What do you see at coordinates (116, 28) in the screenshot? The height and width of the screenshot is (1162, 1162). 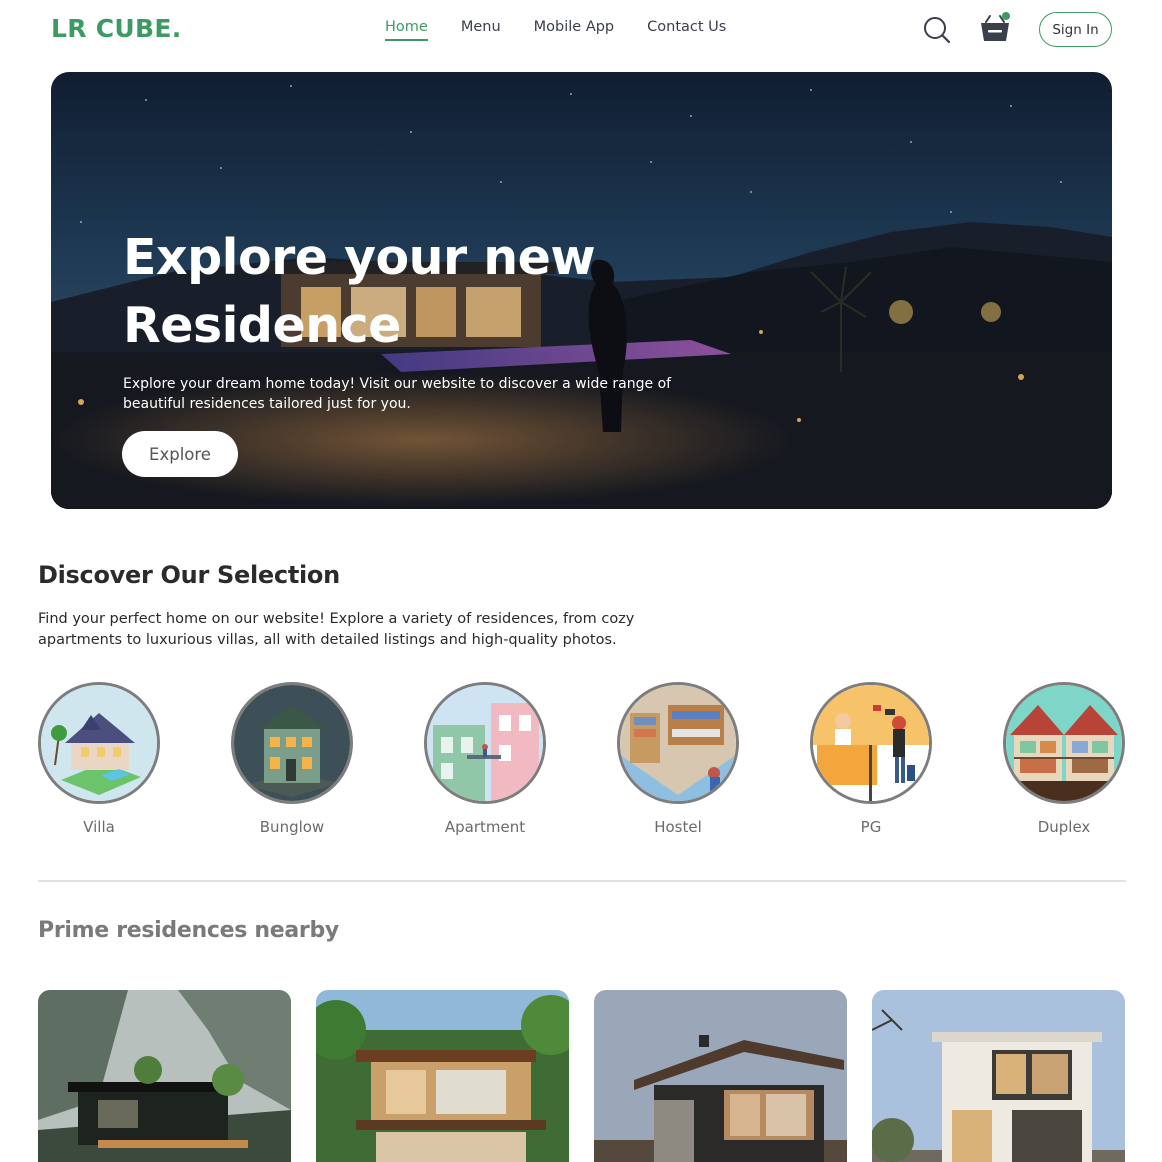 I see `brand-logo: LR CUBE.` at bounding box center [116, 28].